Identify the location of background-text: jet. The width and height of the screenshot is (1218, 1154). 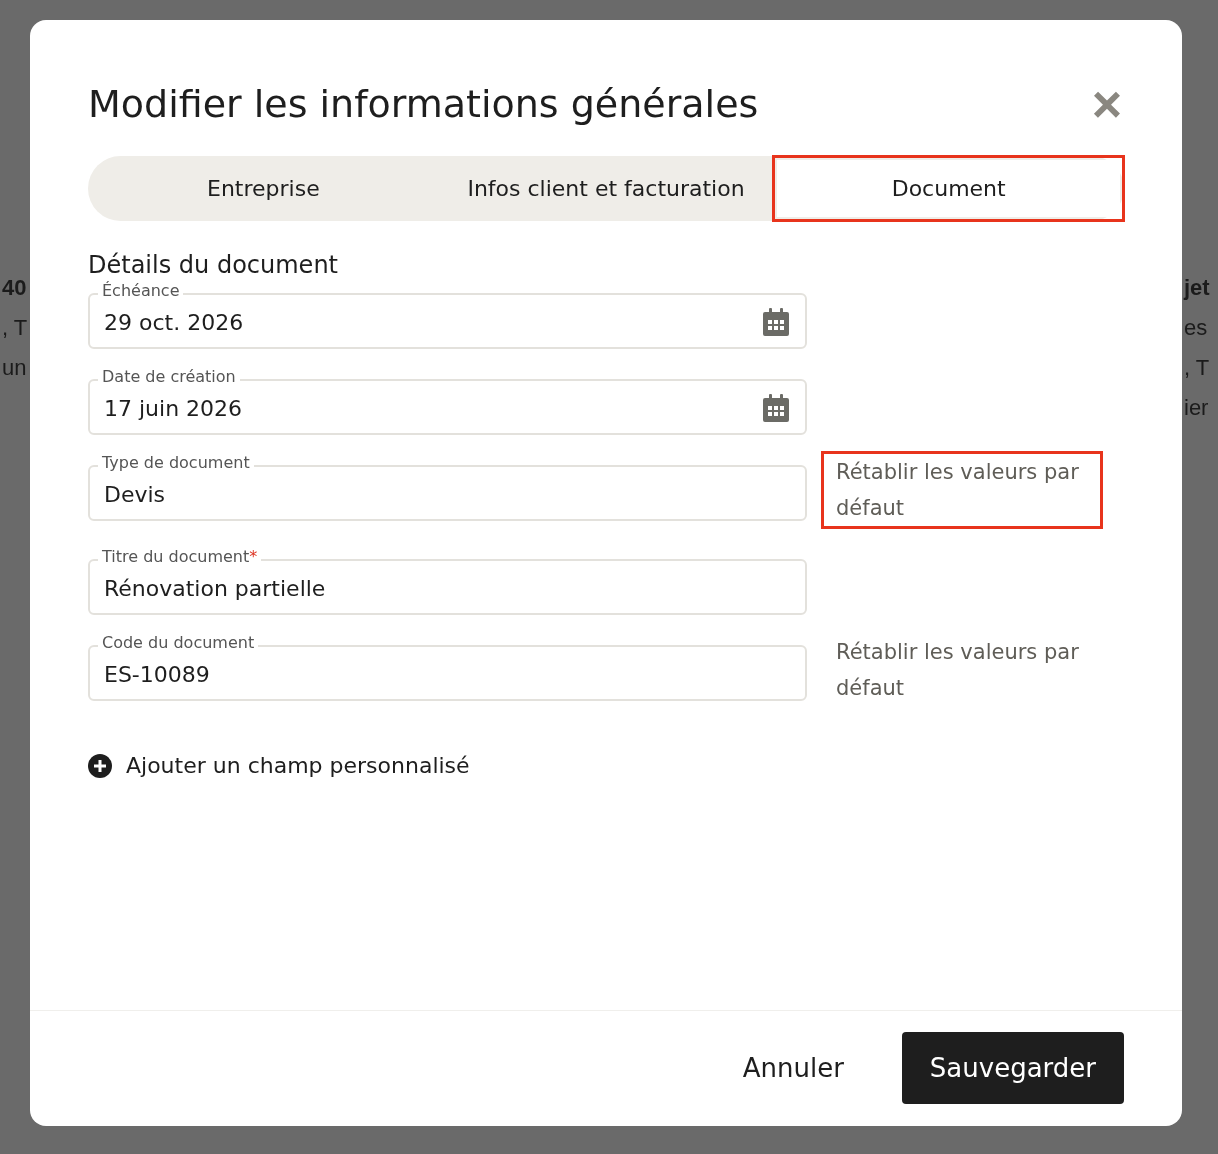
(1197, 288).